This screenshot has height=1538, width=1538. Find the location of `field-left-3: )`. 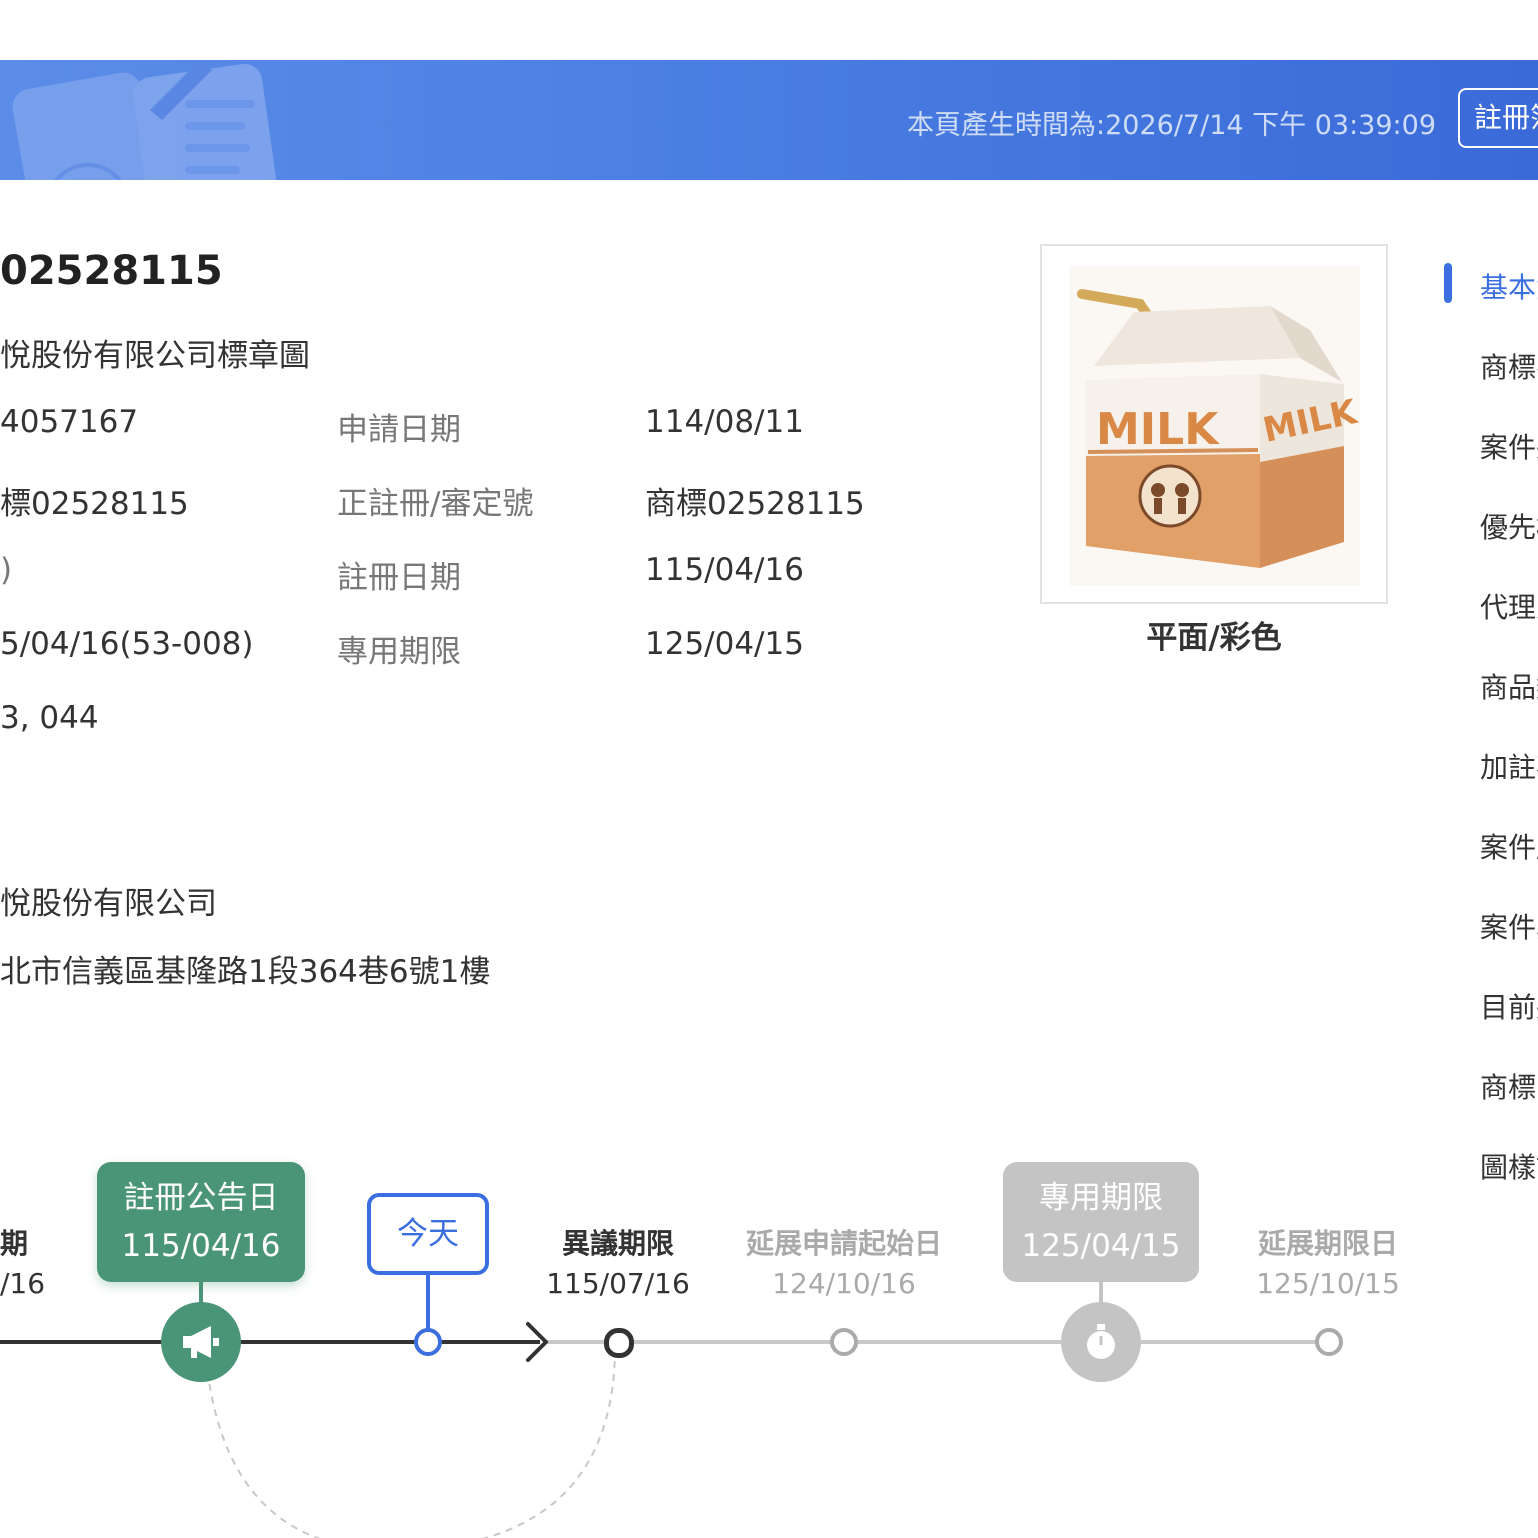

field-left-3: ) is located at coordinates (6, 570).